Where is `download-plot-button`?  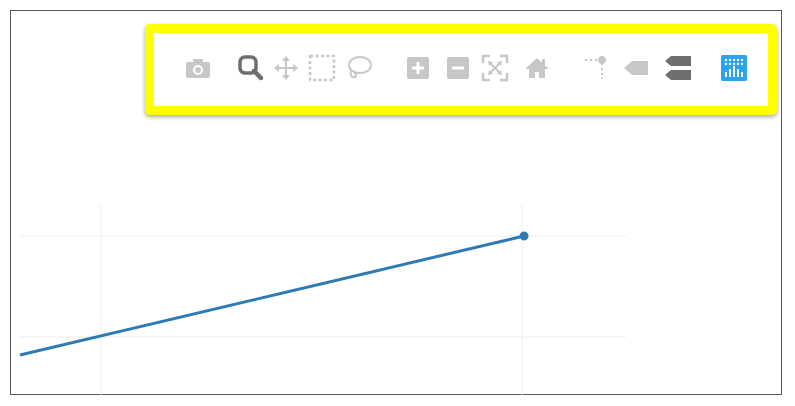 download-plot-button is located at coordinates (198, 68).